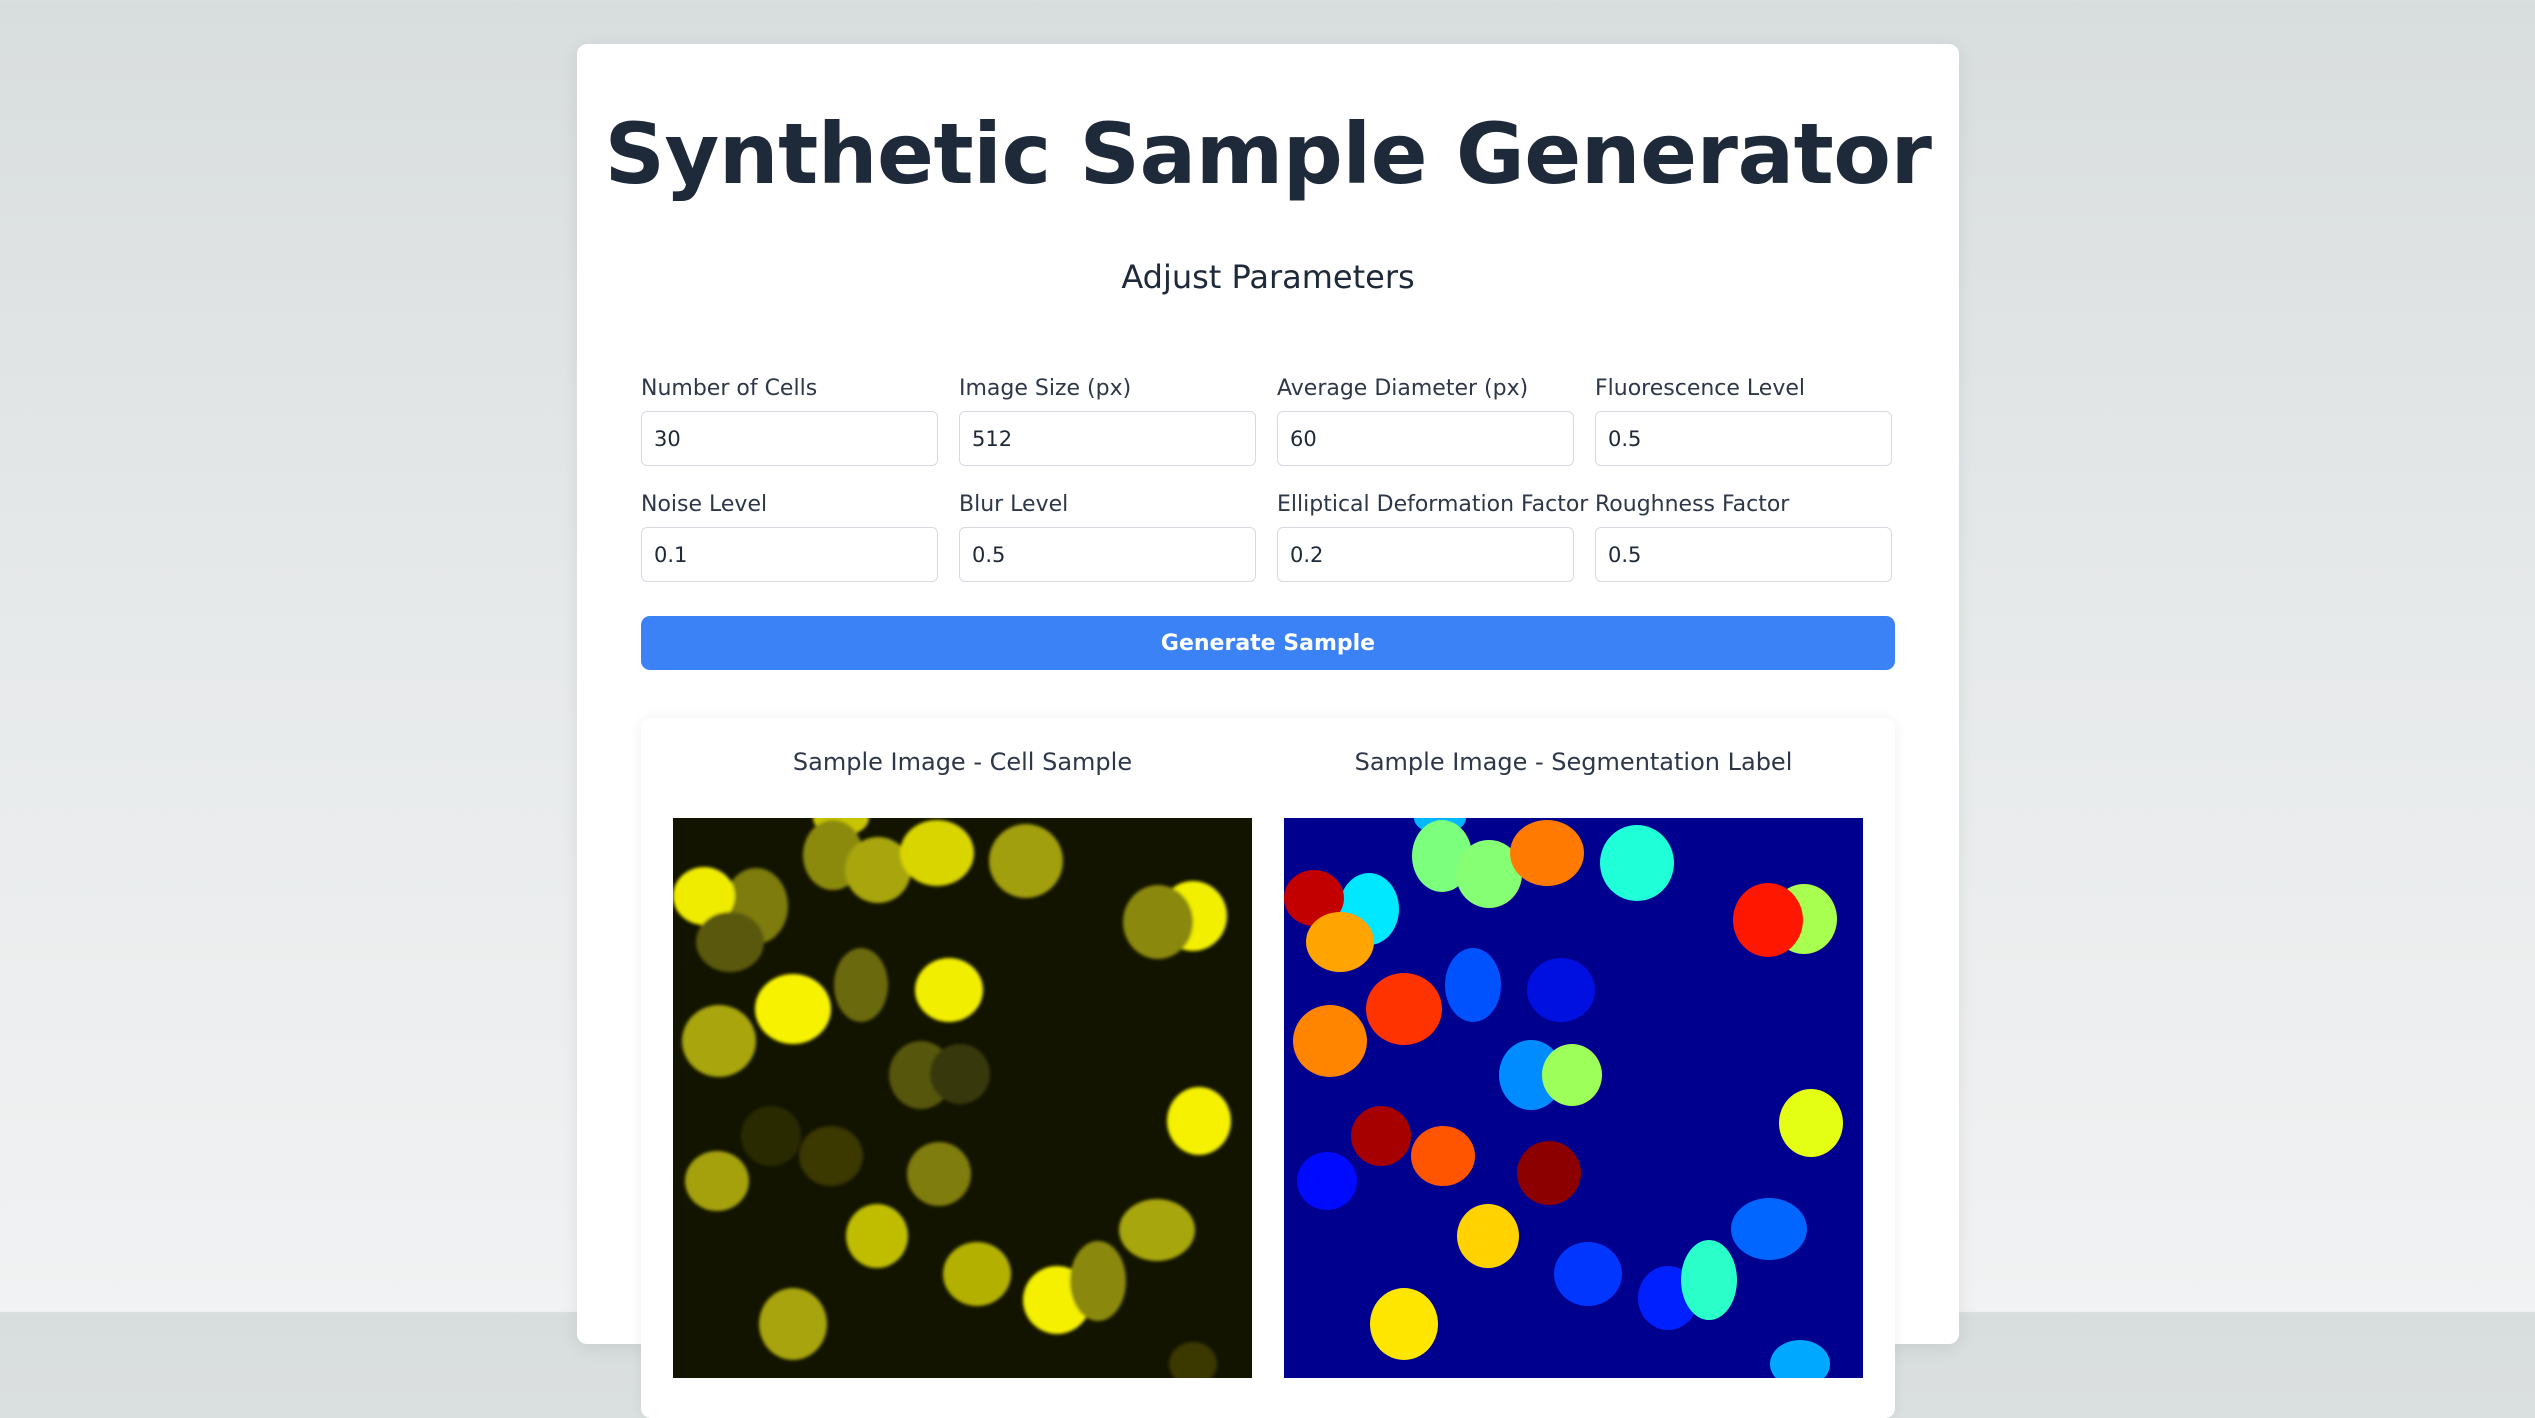 This screenshot has height=1418, width=2535. I want to click on param-number-of-cells: Number of Cells, so click(789, 400).